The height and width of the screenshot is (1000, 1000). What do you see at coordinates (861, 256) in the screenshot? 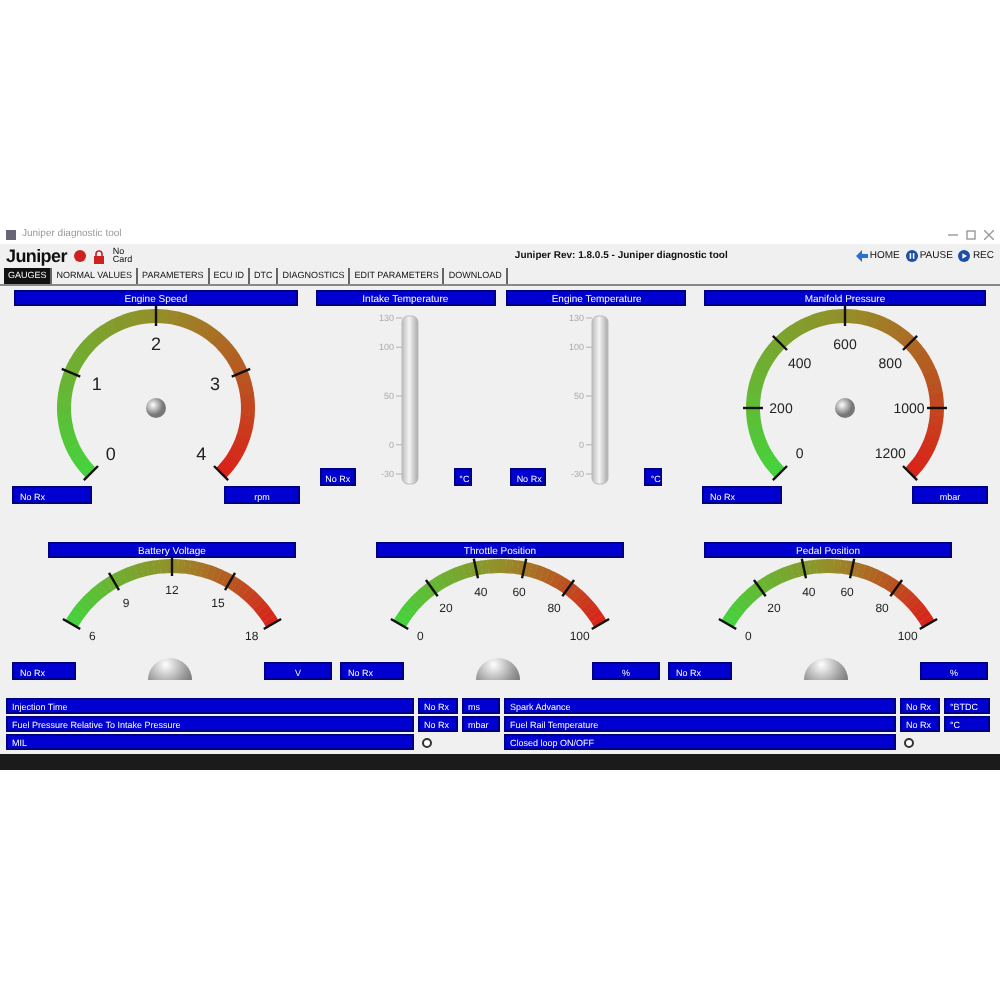
I see `arrow-left-icon` at bounding box center [861, 256].